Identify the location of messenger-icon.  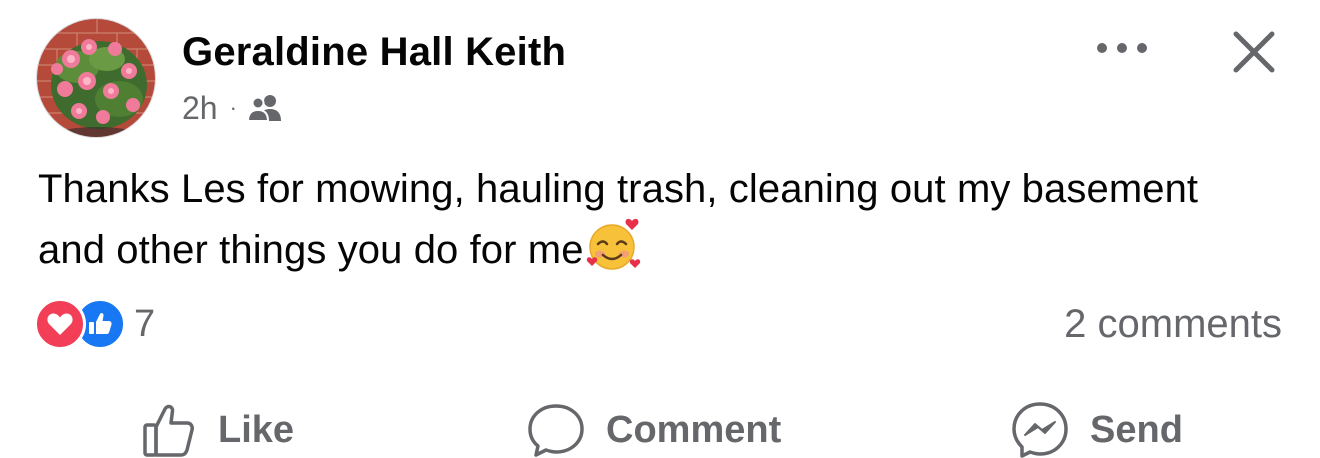
(1040, 430).